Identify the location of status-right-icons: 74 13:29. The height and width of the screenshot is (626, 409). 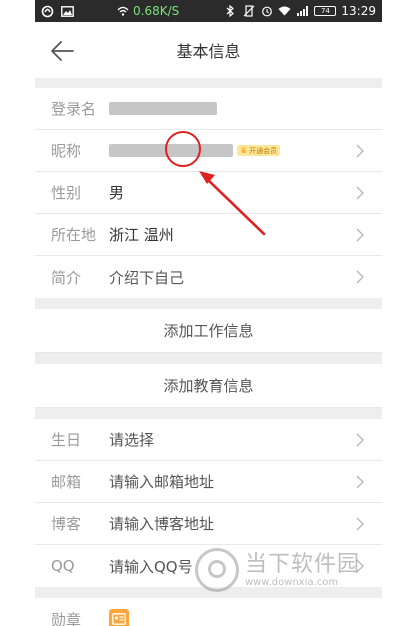
(300, 11).